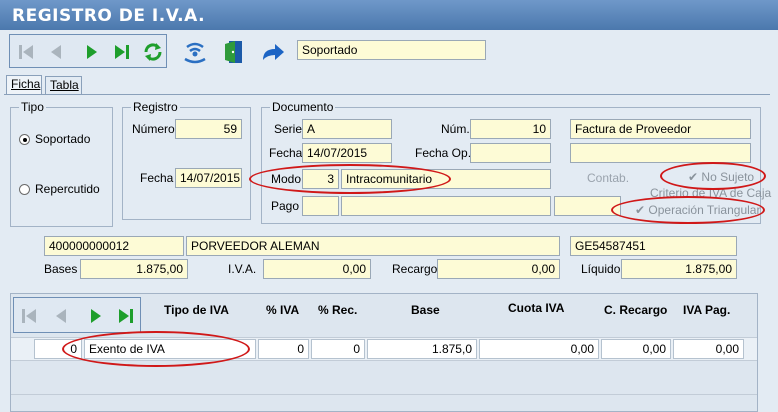 This screenshot has height=412, width=778. What do you see at coordinates (288, 129) in the screenshot?
I see `serie-label: Serie` at bounding box center [288, 129].